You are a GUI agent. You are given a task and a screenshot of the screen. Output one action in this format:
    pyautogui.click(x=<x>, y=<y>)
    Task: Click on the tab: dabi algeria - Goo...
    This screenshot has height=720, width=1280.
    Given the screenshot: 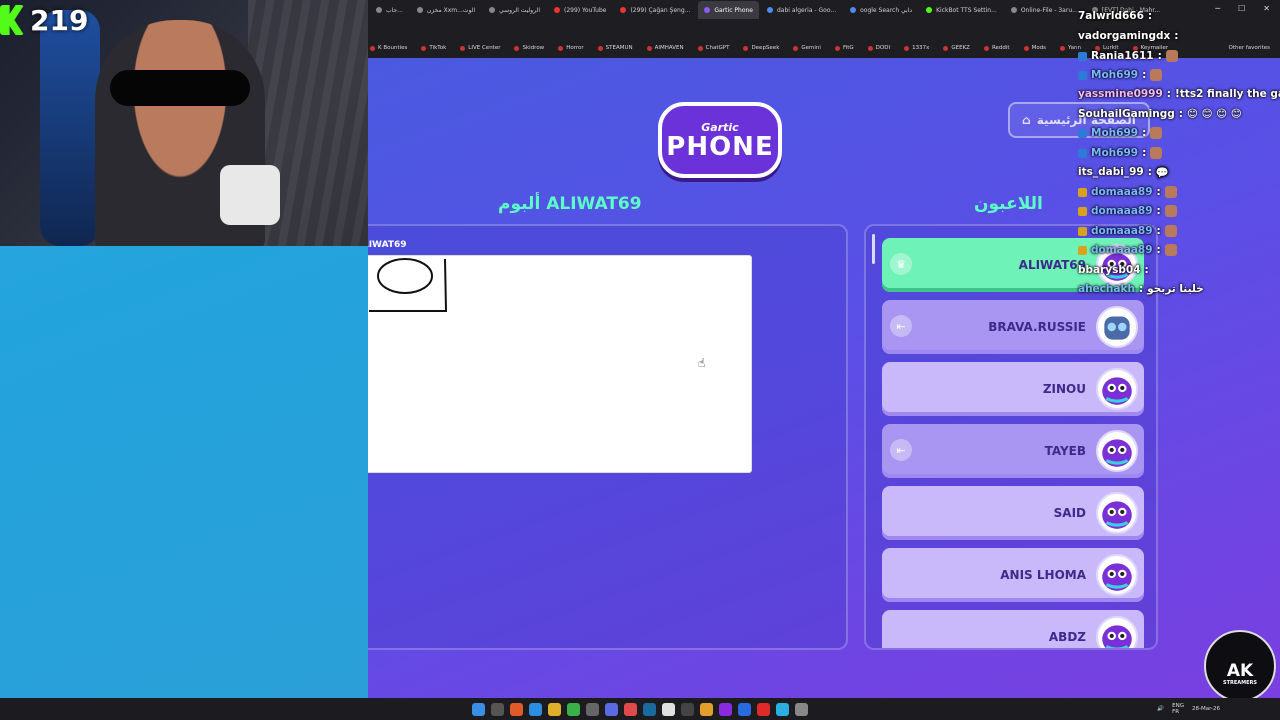 What is the action you would take?
    pyautogui.click(x=801, y=10)
    